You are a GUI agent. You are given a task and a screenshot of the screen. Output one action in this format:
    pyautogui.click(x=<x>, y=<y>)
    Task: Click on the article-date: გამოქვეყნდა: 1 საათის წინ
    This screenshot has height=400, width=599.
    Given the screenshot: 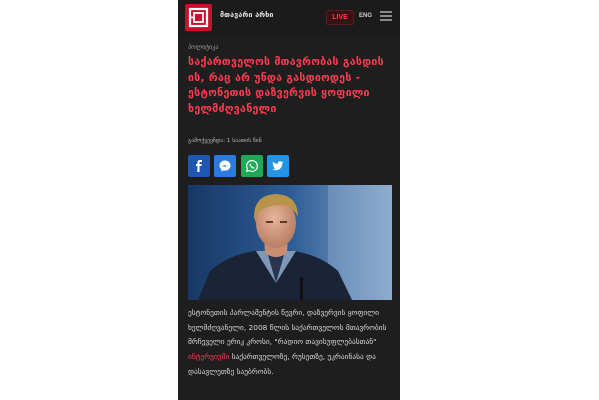 What is the action you would take?
    pyautogui.click(x=225, y=141)
    